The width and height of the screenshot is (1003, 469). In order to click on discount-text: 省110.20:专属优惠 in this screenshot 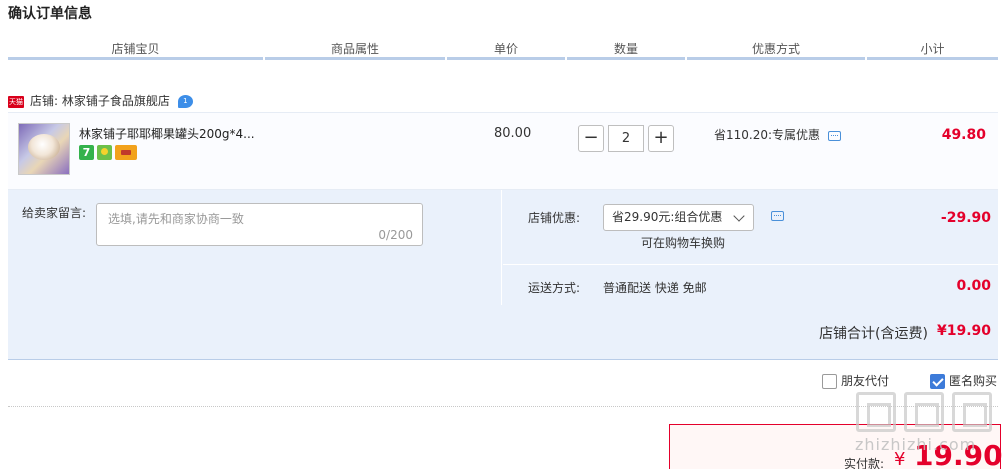, I will do `click(767, 135)`.